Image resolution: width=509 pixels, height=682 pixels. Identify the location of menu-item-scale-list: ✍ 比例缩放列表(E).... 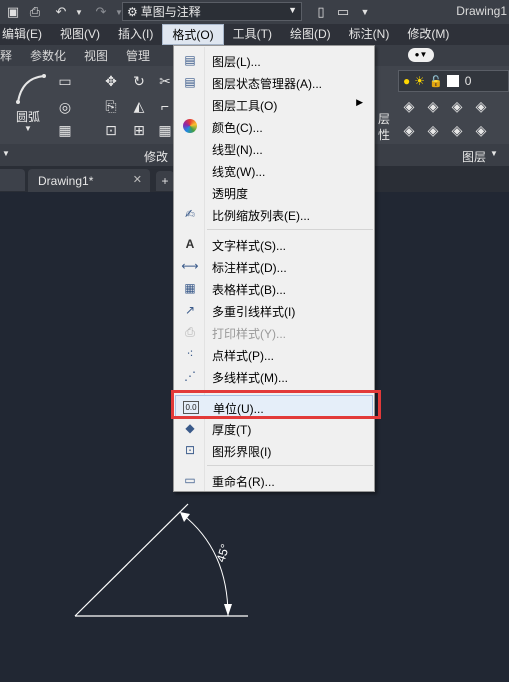
(274, 214).